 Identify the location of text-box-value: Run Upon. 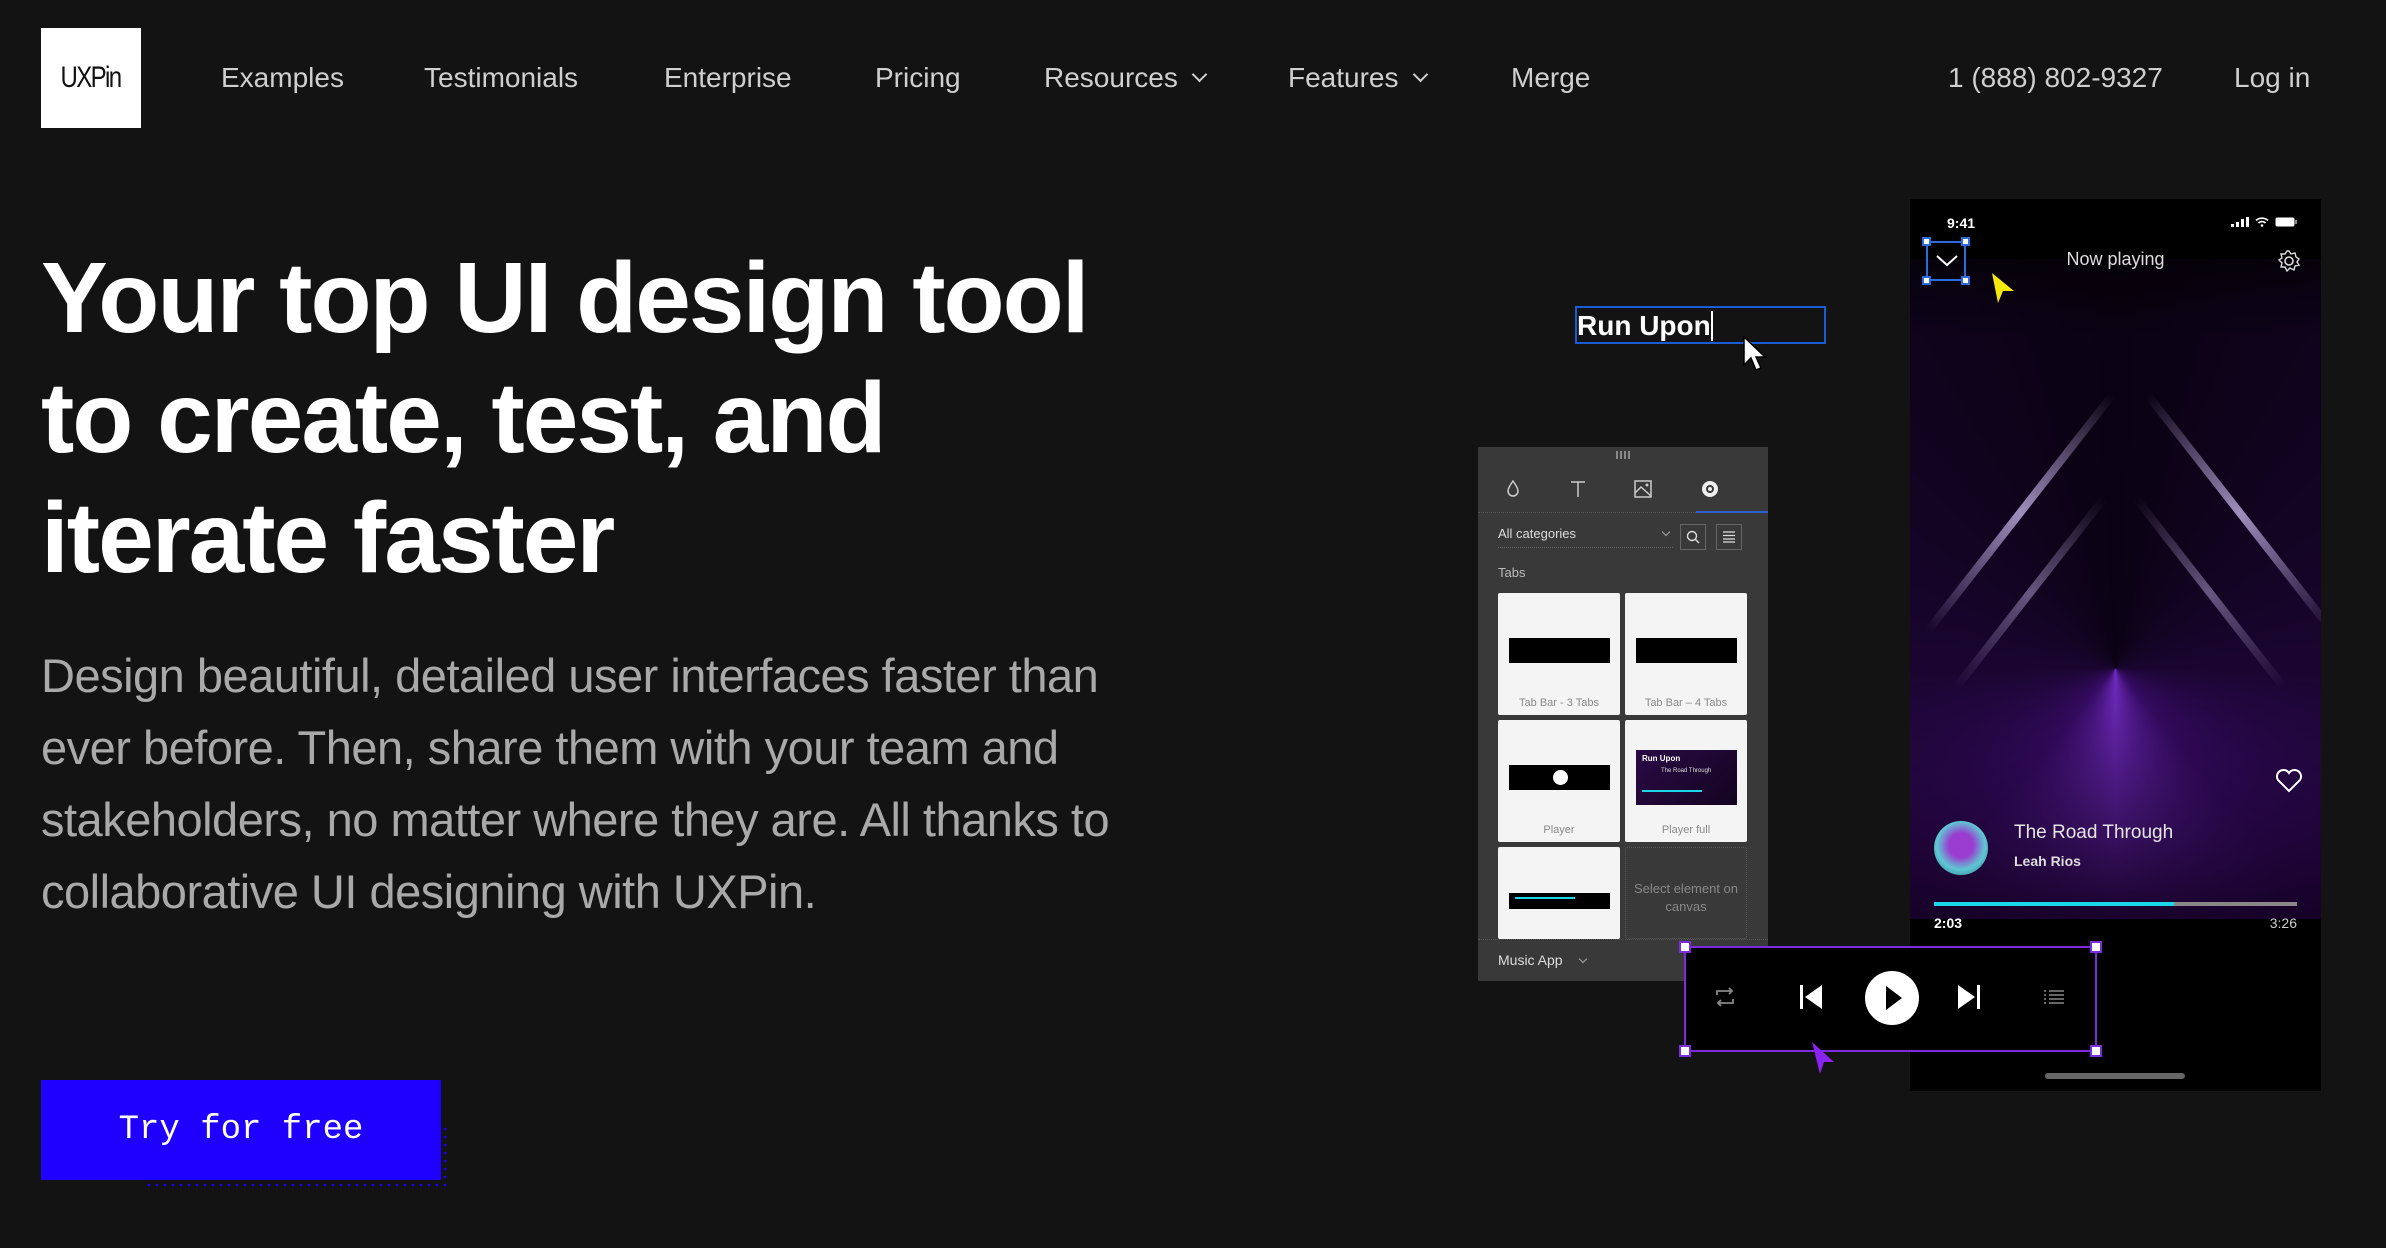
(1644, 325).